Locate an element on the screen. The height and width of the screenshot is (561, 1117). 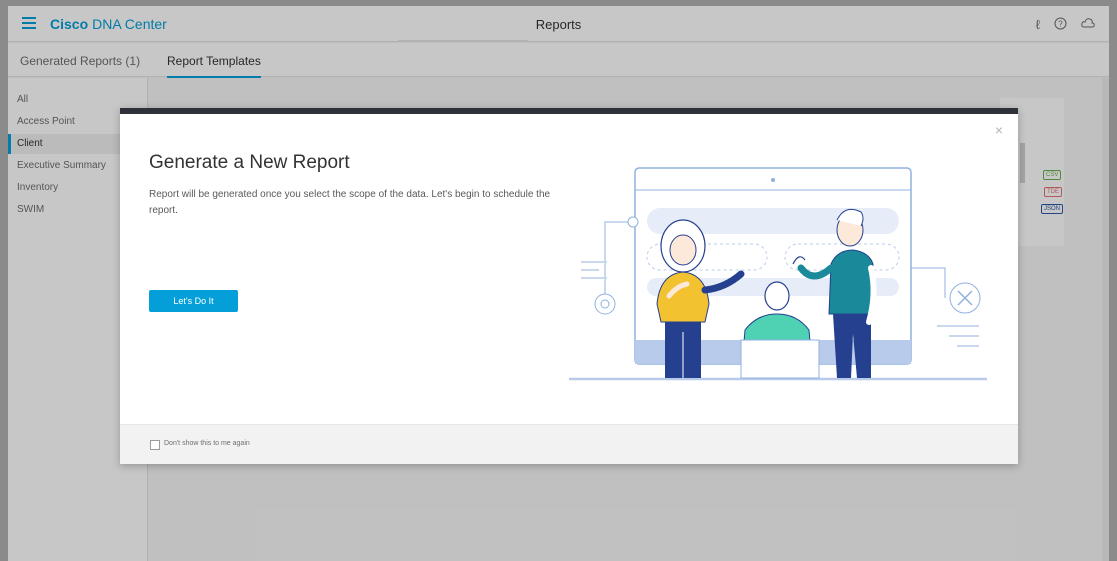
close-icon: × is located at coordinates (999, 130).